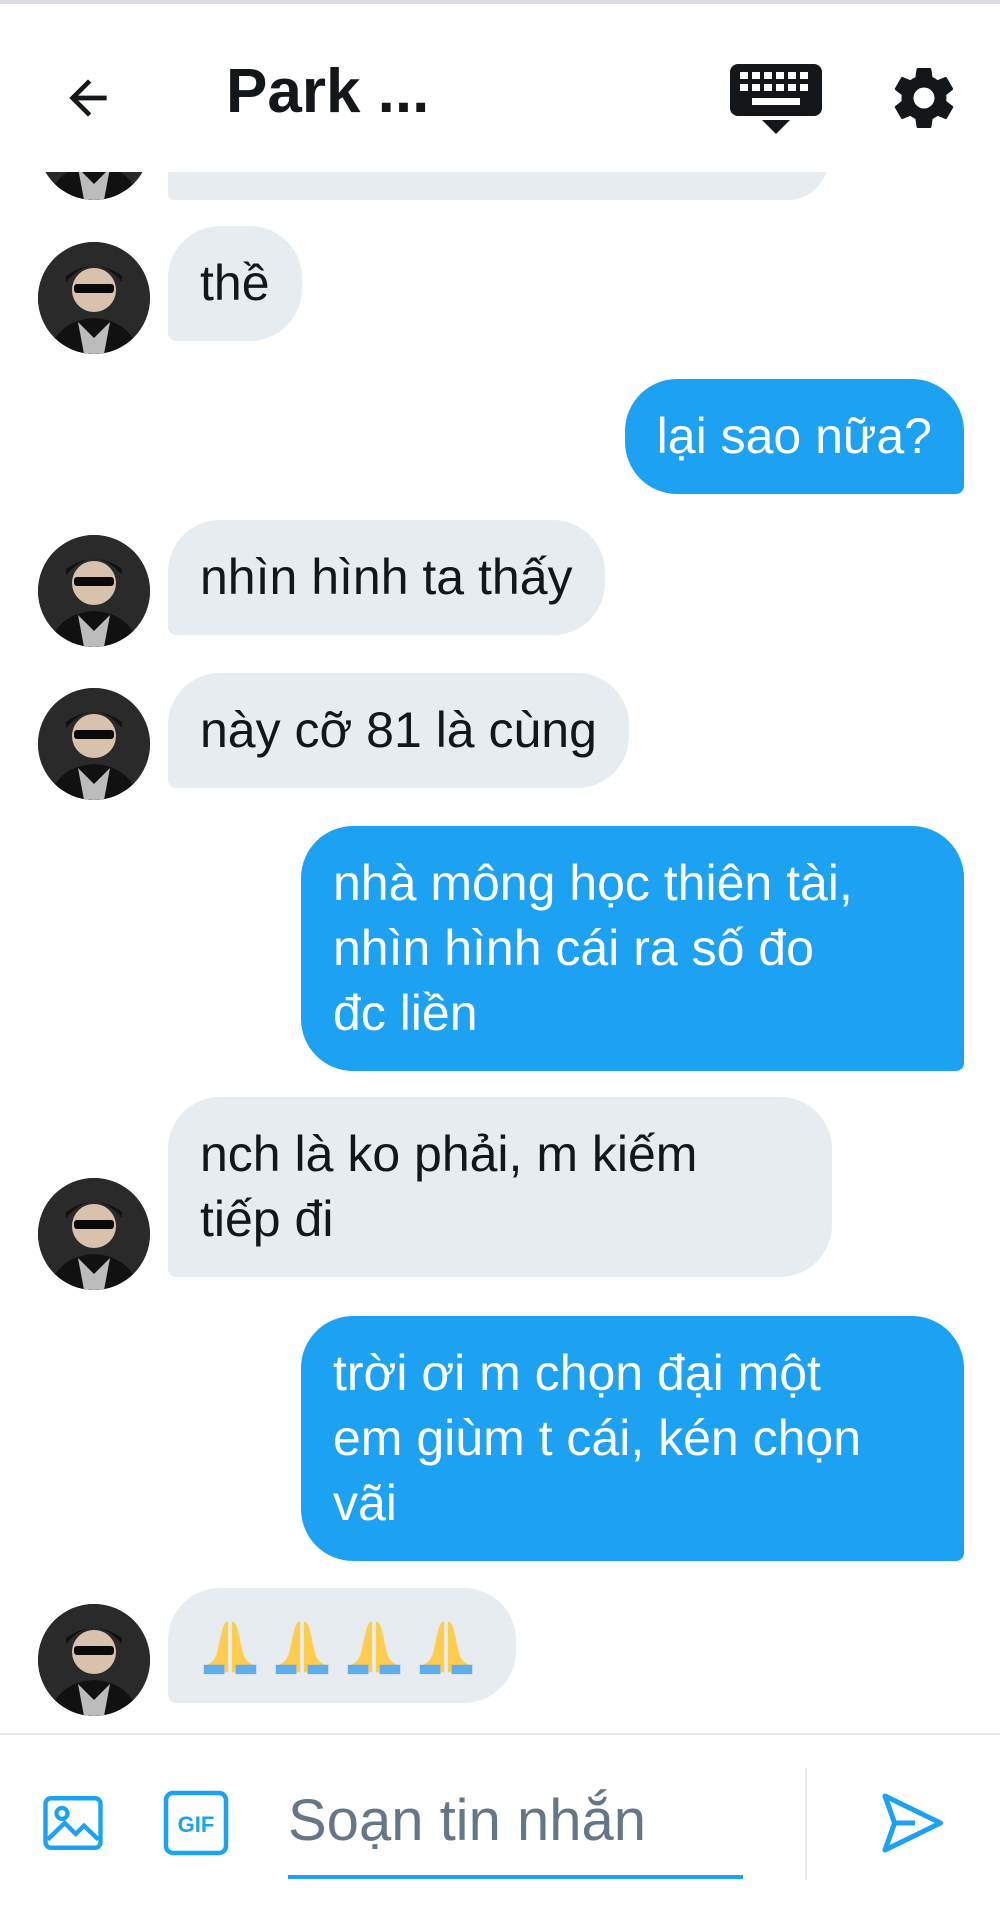 Image resolution: width=1000 pixels, height=1922 pixels. What do you see at coordinates (386, 577) in the screenshot?
I see `message-bubble-incoming: nhìn hình ta thấy` at bounding box center [386, 577].